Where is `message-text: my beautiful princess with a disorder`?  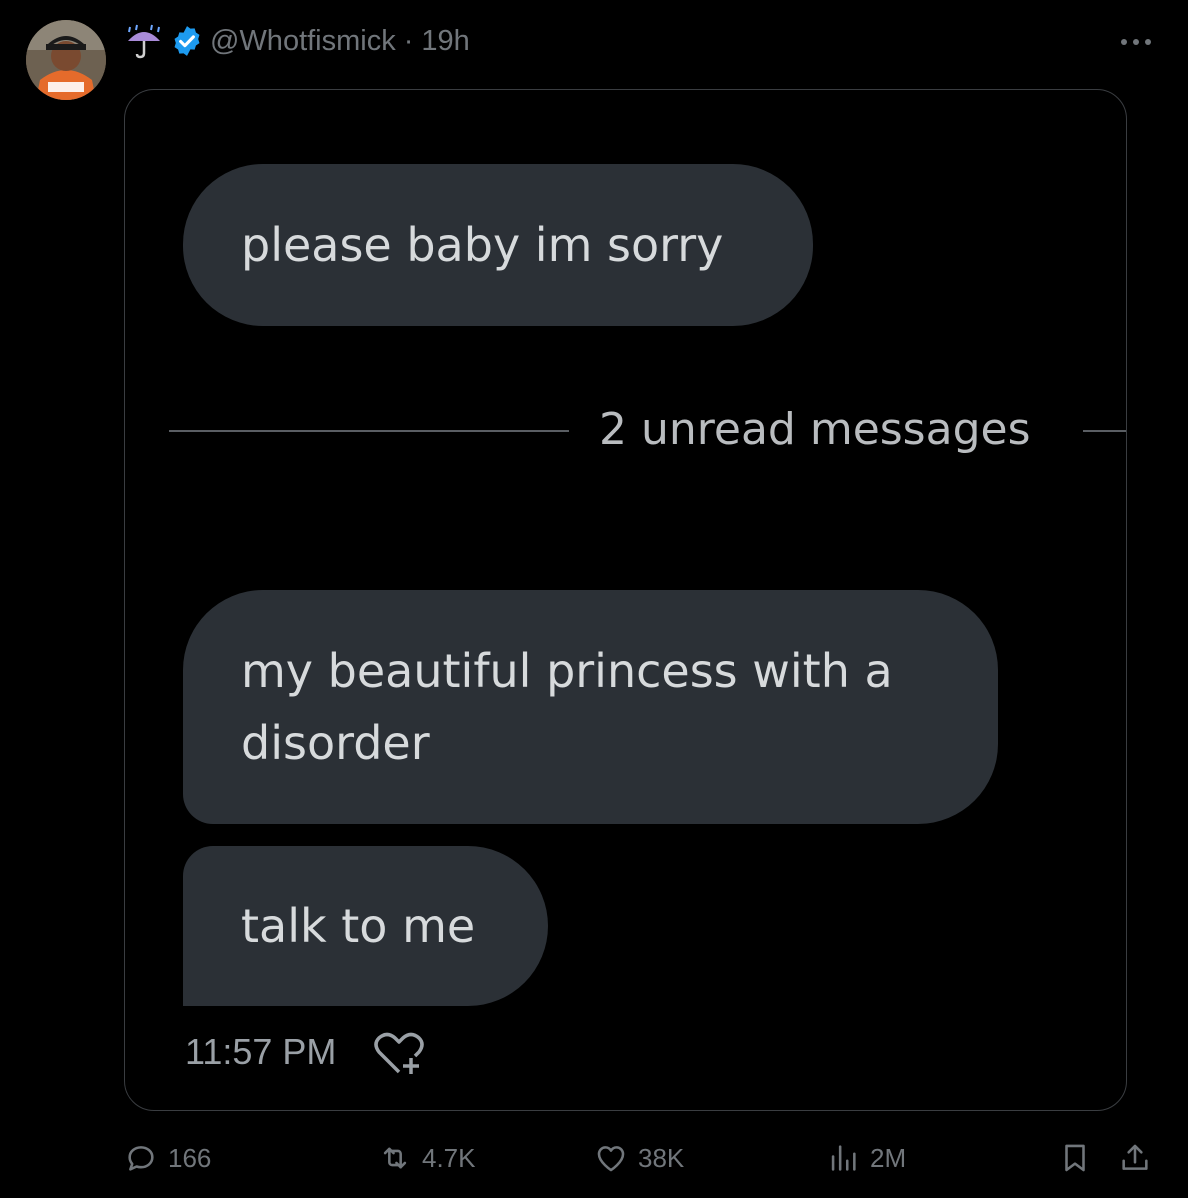 message-text: my beautiful princess with a disorder is located at coordinates (567, 707).